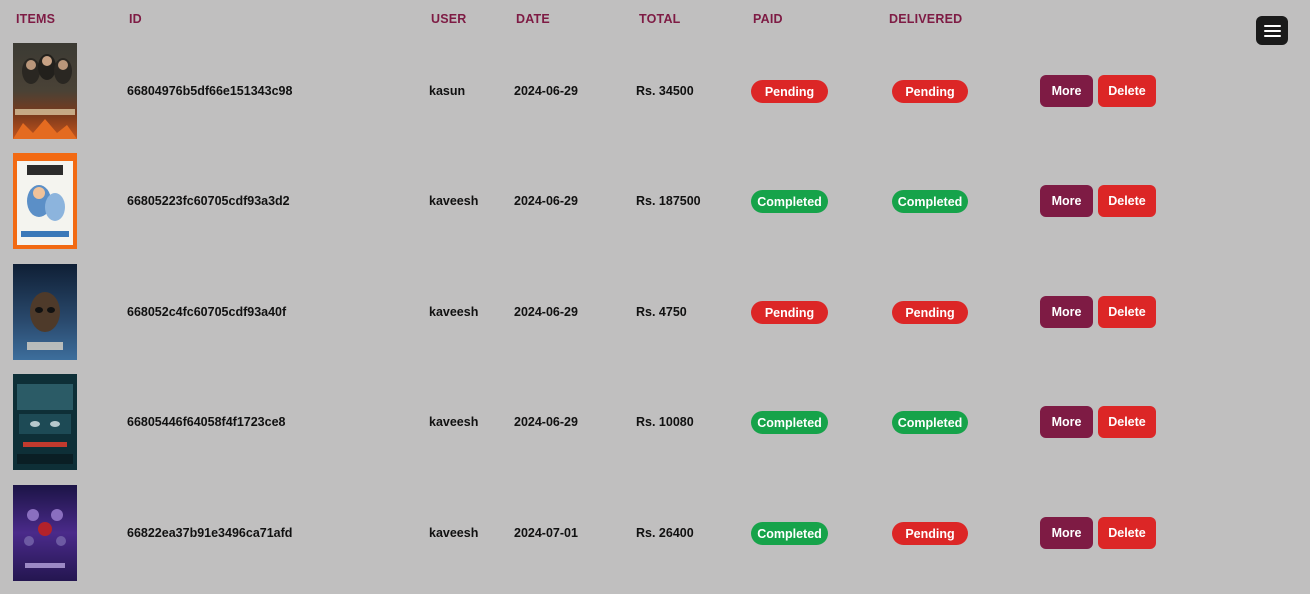  I want to click on order-total: Rs. 4750, so click(661, 312).